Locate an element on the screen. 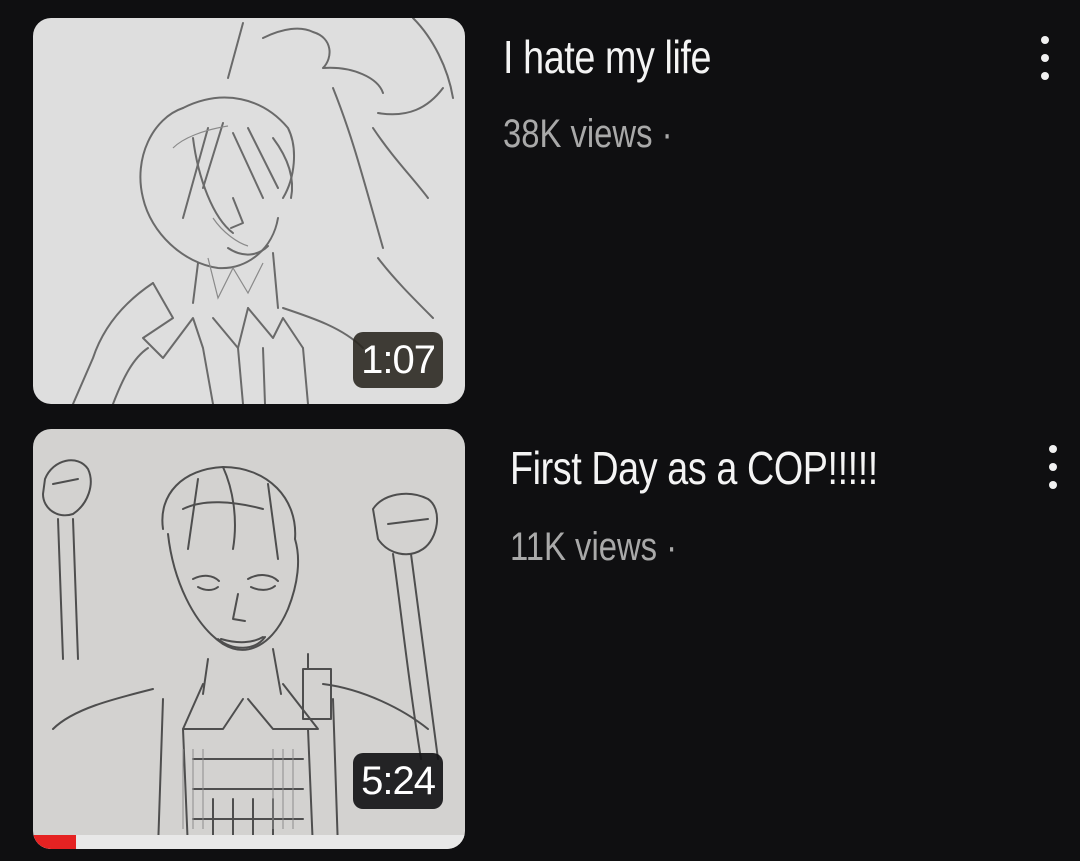  video-views: 38K views · is located at coordinates (588, 134).